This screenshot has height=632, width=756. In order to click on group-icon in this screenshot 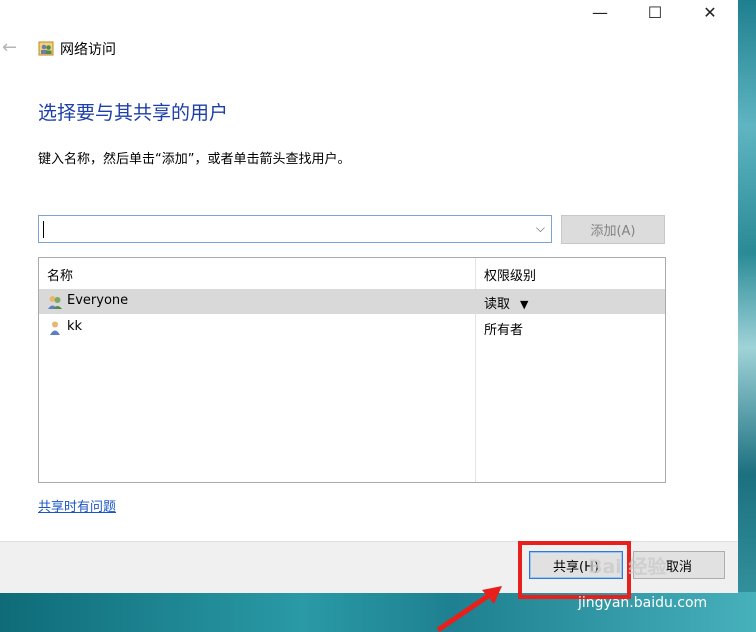, I will do `click(55, 302)`.